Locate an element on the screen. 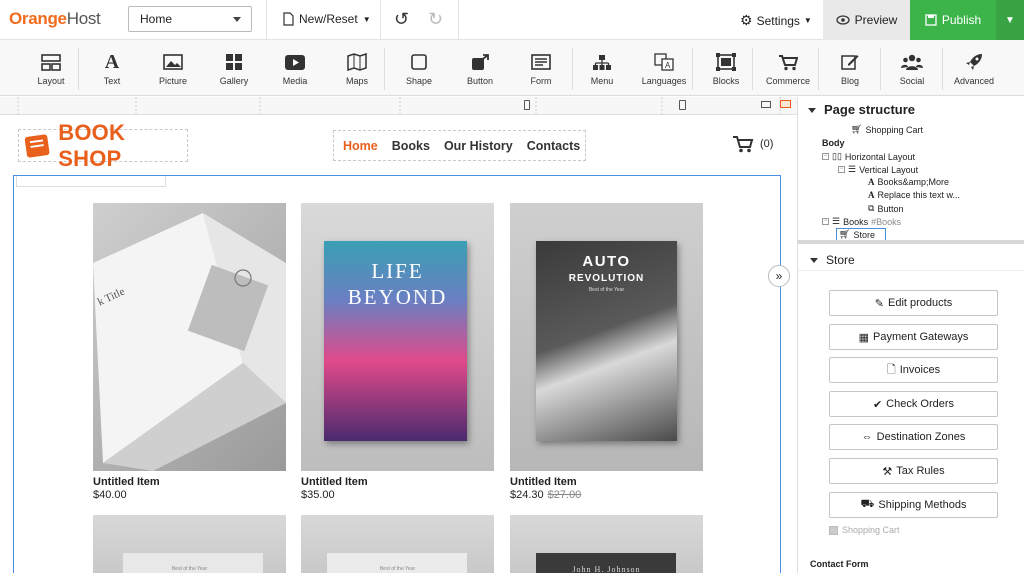  tablet-icon is located at coordinates (682, 105).